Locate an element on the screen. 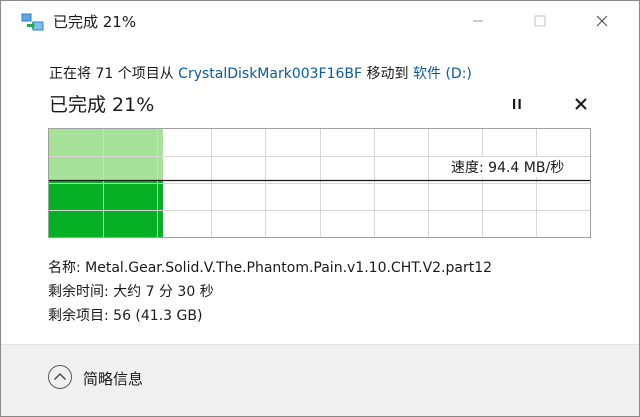  pause-button is located at coordinates (517, 104).